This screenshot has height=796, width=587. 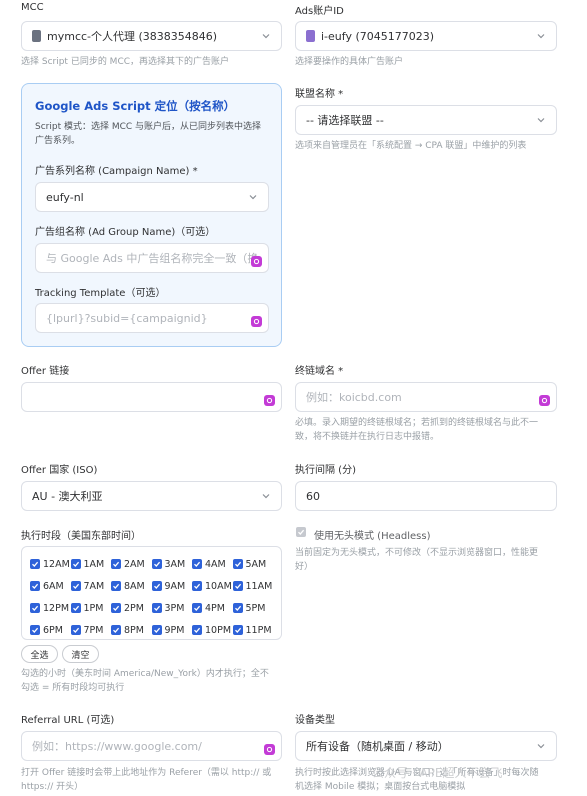 I want to click on select-all-button: 全选, so click(x=39, y=654).